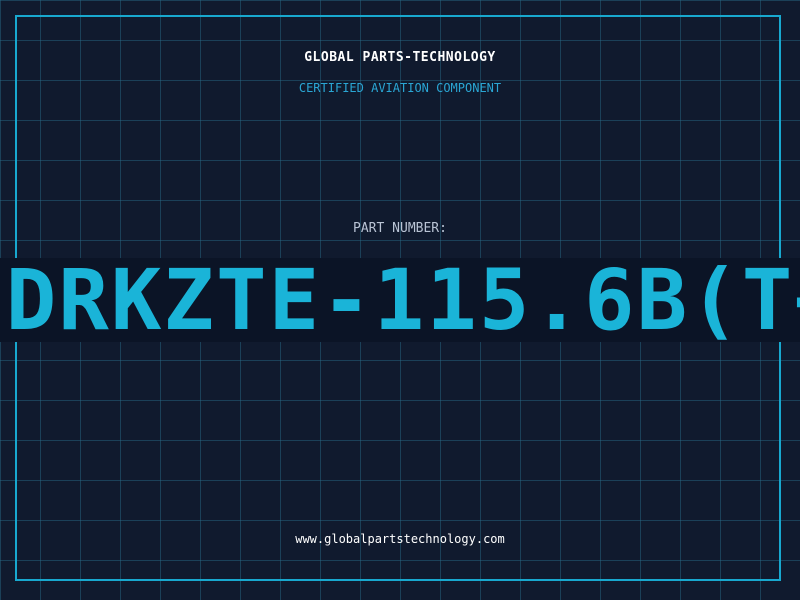  I want to click on part-number-value: Z/DRKZTE-115.6B(T+R, so click(400, 300).